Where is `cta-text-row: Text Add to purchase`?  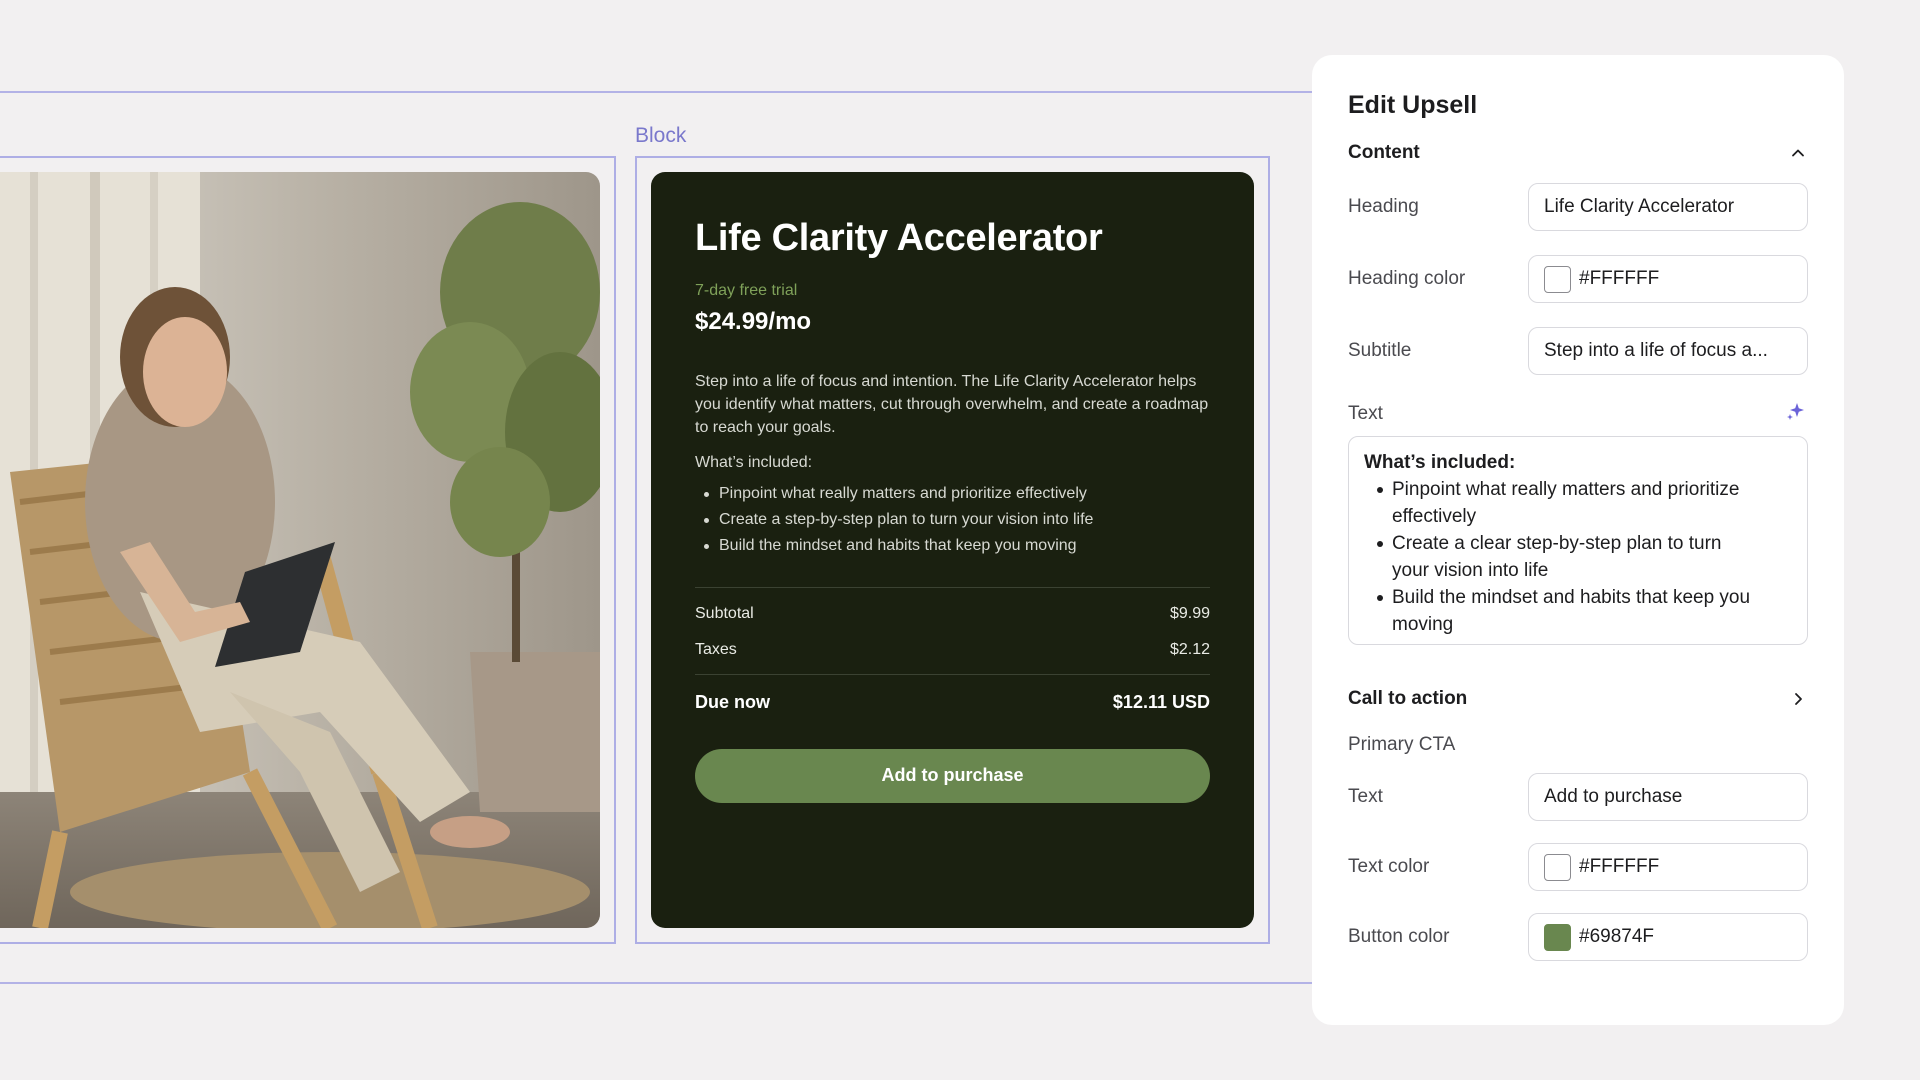 cta-text-row: Text Add to purchase is located at coordinates (1578, 797).